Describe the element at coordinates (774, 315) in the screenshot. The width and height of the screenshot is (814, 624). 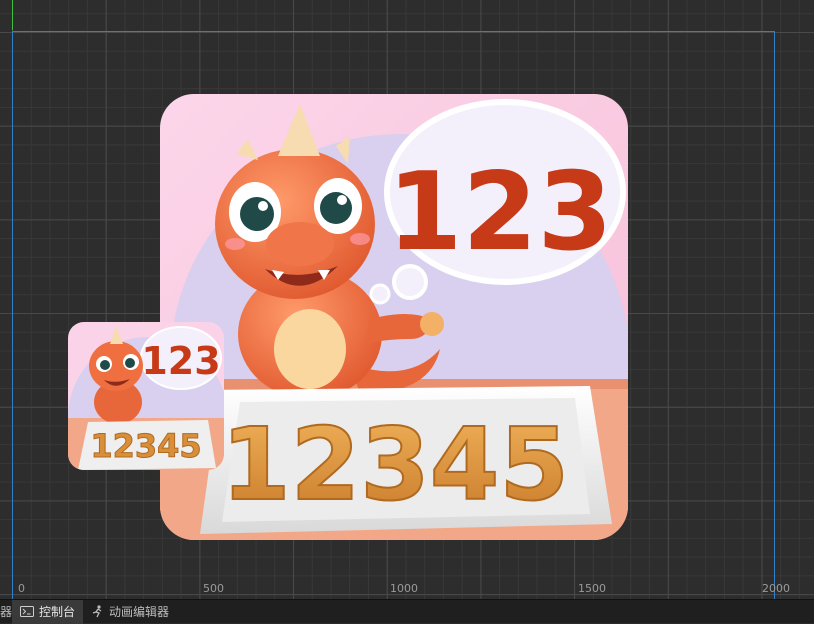
I see `canvas-frame-right` at that location.